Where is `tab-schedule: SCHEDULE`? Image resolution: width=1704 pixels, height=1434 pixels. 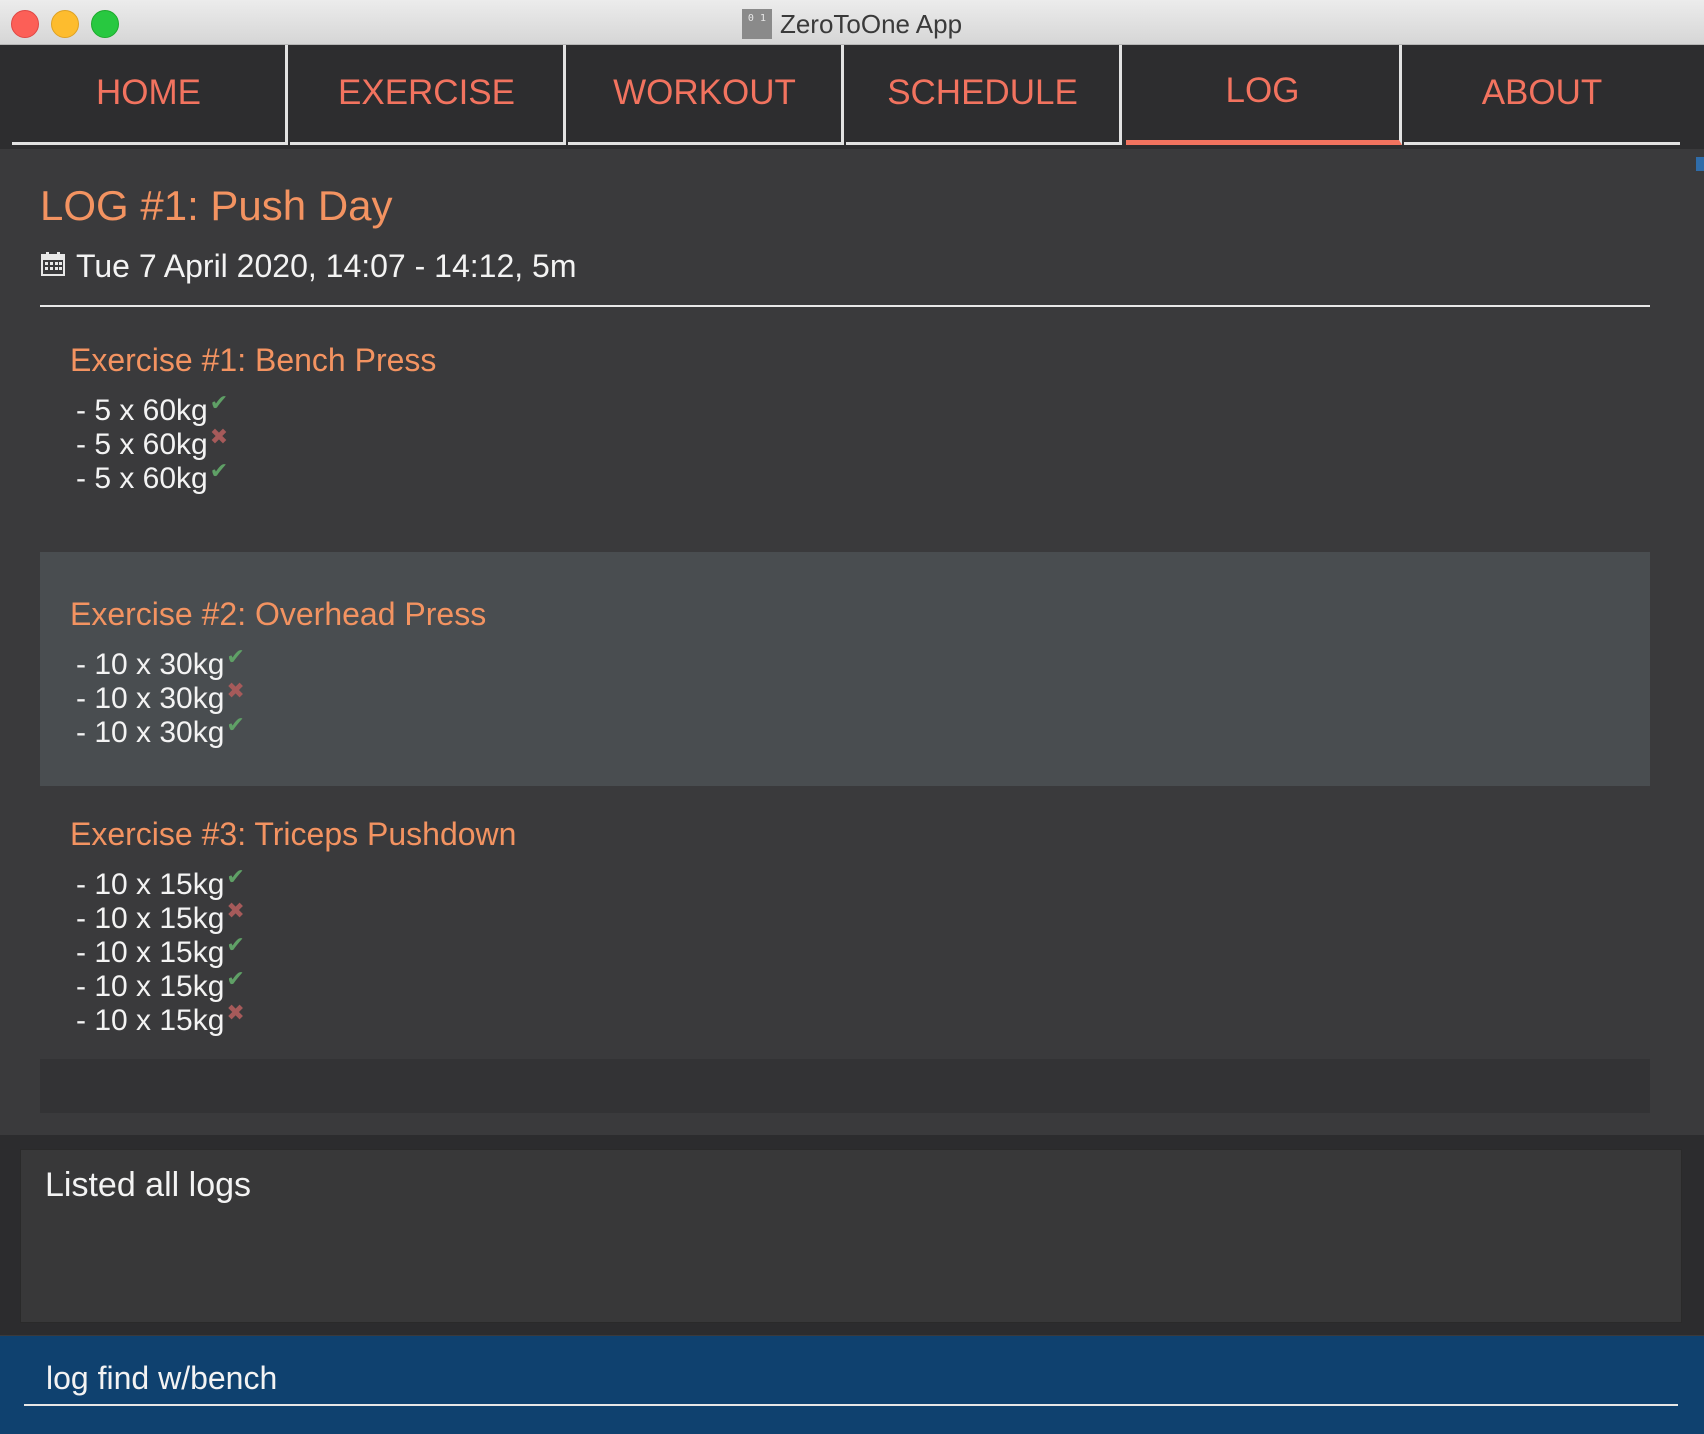 tab-schedule: SCHEDULE is located at coordinates (984, 95).